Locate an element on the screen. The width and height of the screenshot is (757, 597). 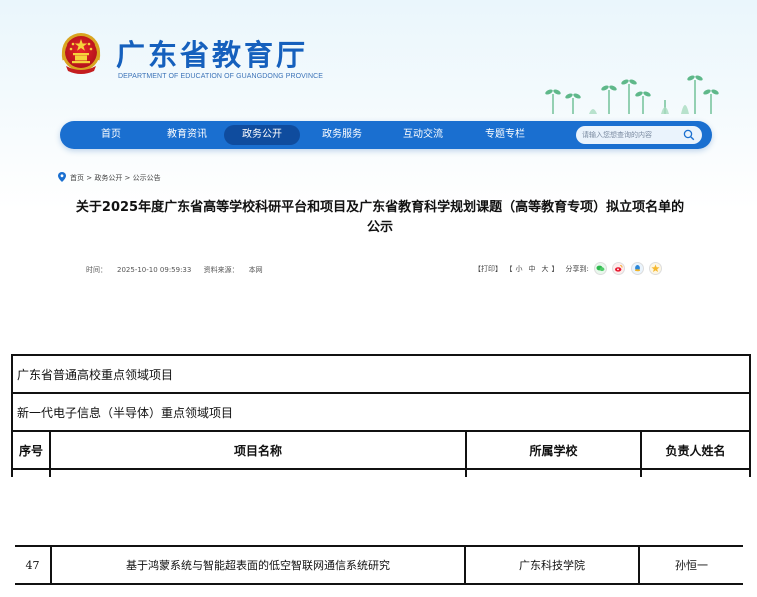
cell-no: 47 is located at coordinates (33, 565).